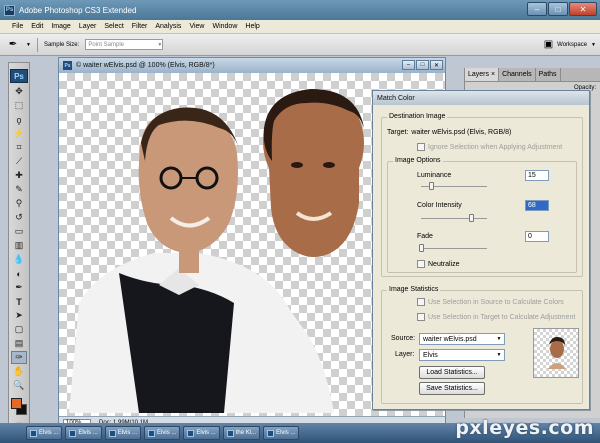 This screenshot has height=443, width=600. I want to click on move-tool-icon: ✥, so click(19, 91).